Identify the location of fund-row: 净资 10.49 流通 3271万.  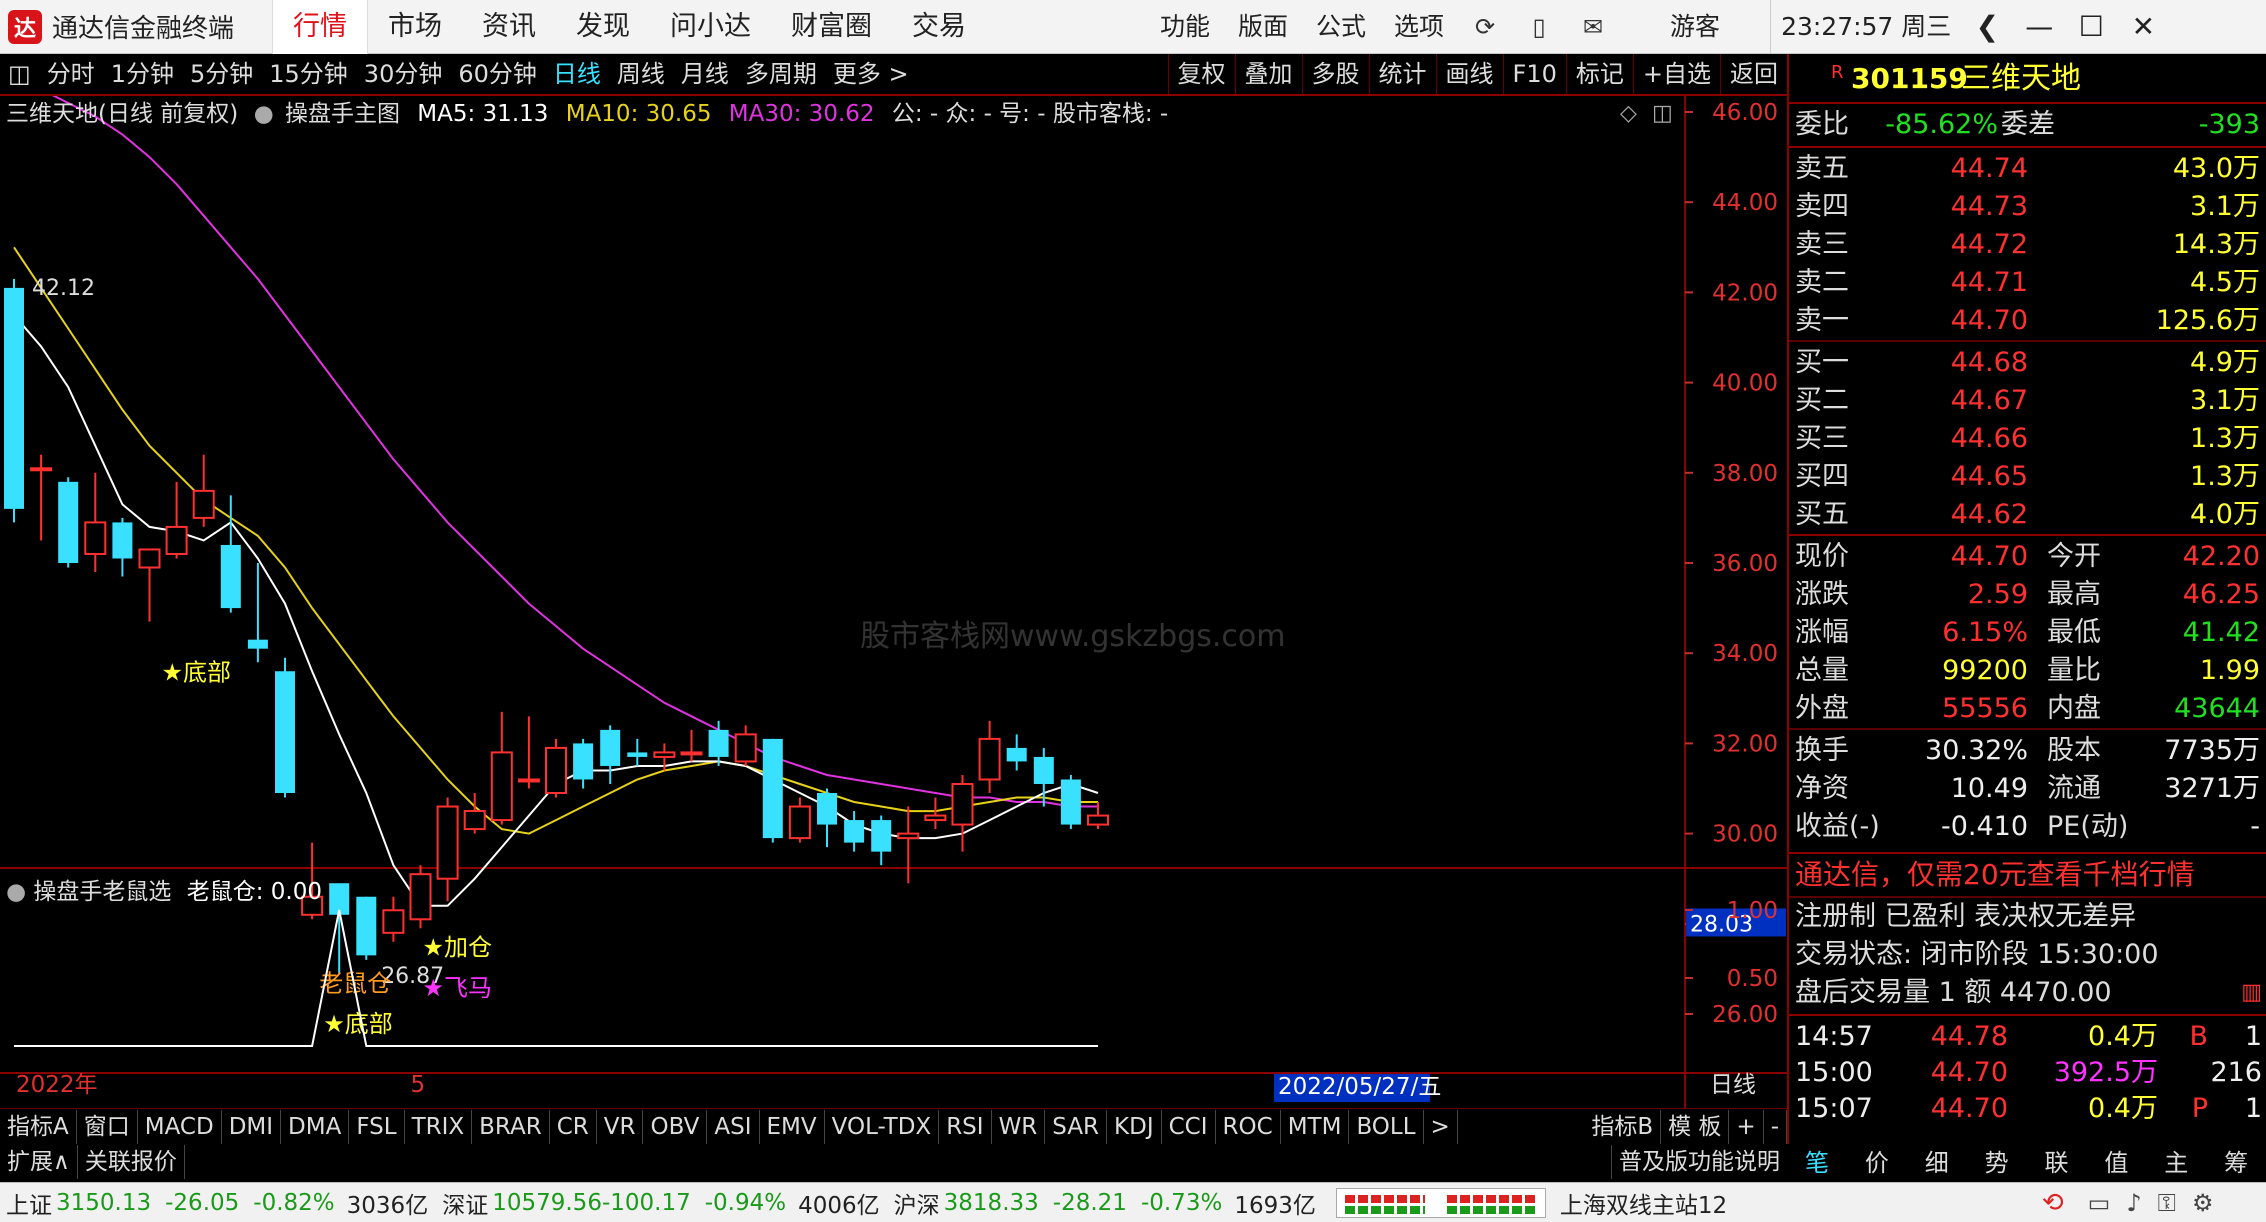
(2027, 789).